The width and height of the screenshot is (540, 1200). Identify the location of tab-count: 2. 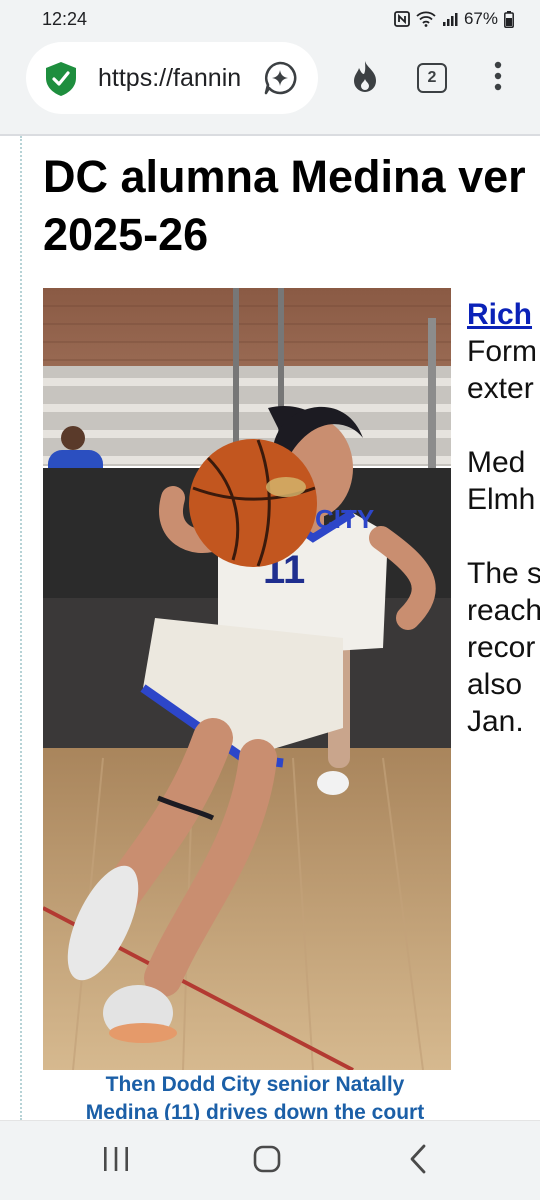
(432, 78).